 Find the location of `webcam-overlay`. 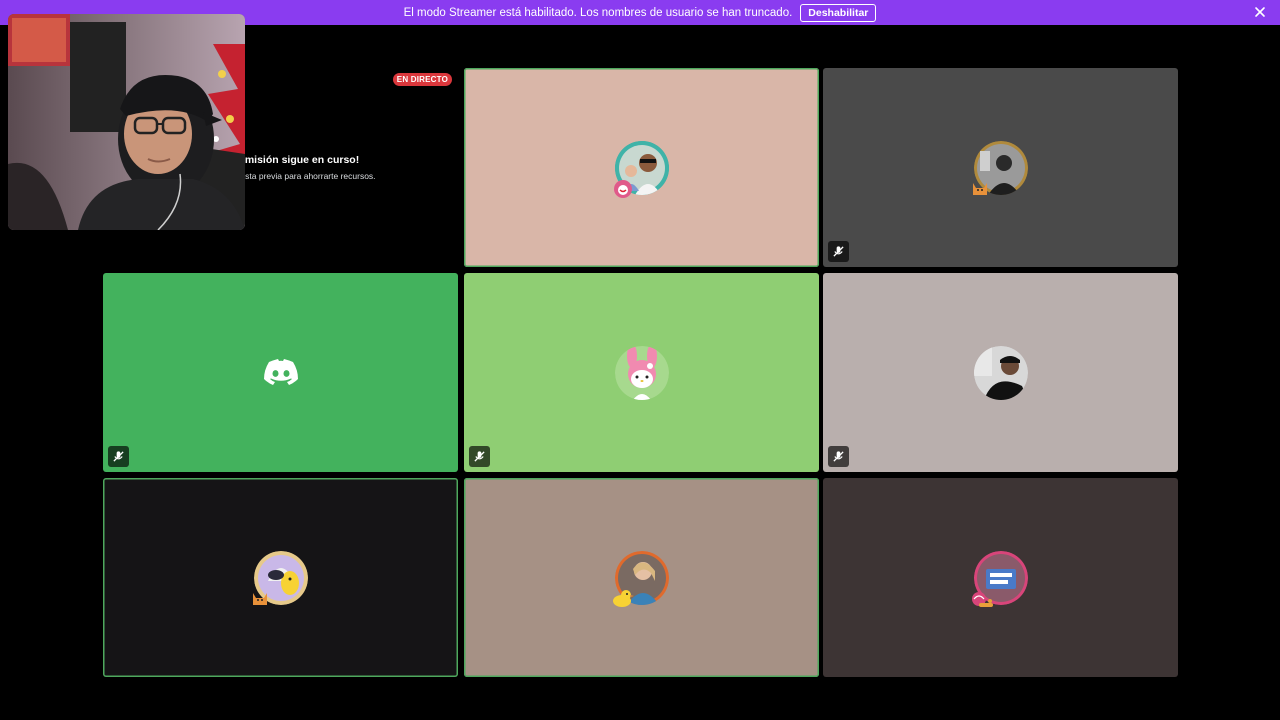

webcam-overlay is located at coordinates (126, 122).